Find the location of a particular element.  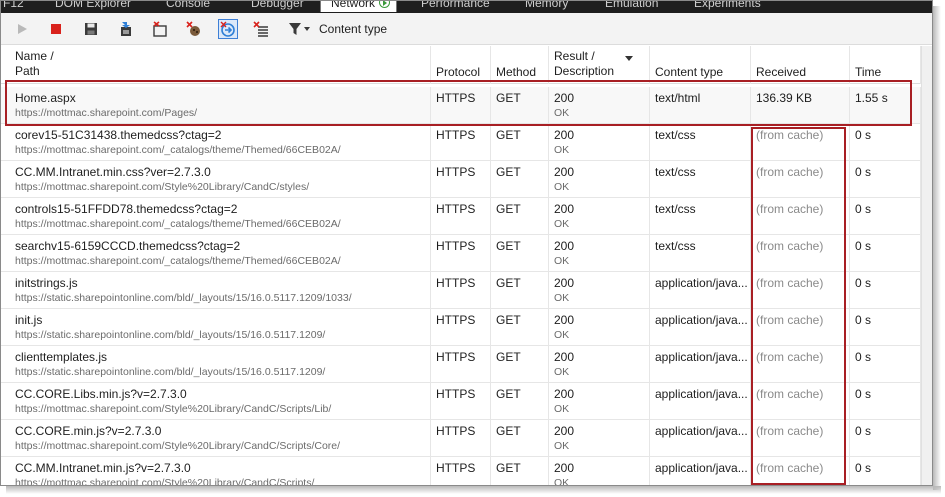

request-name: initstrings.js is located at coordinates (46, 283).